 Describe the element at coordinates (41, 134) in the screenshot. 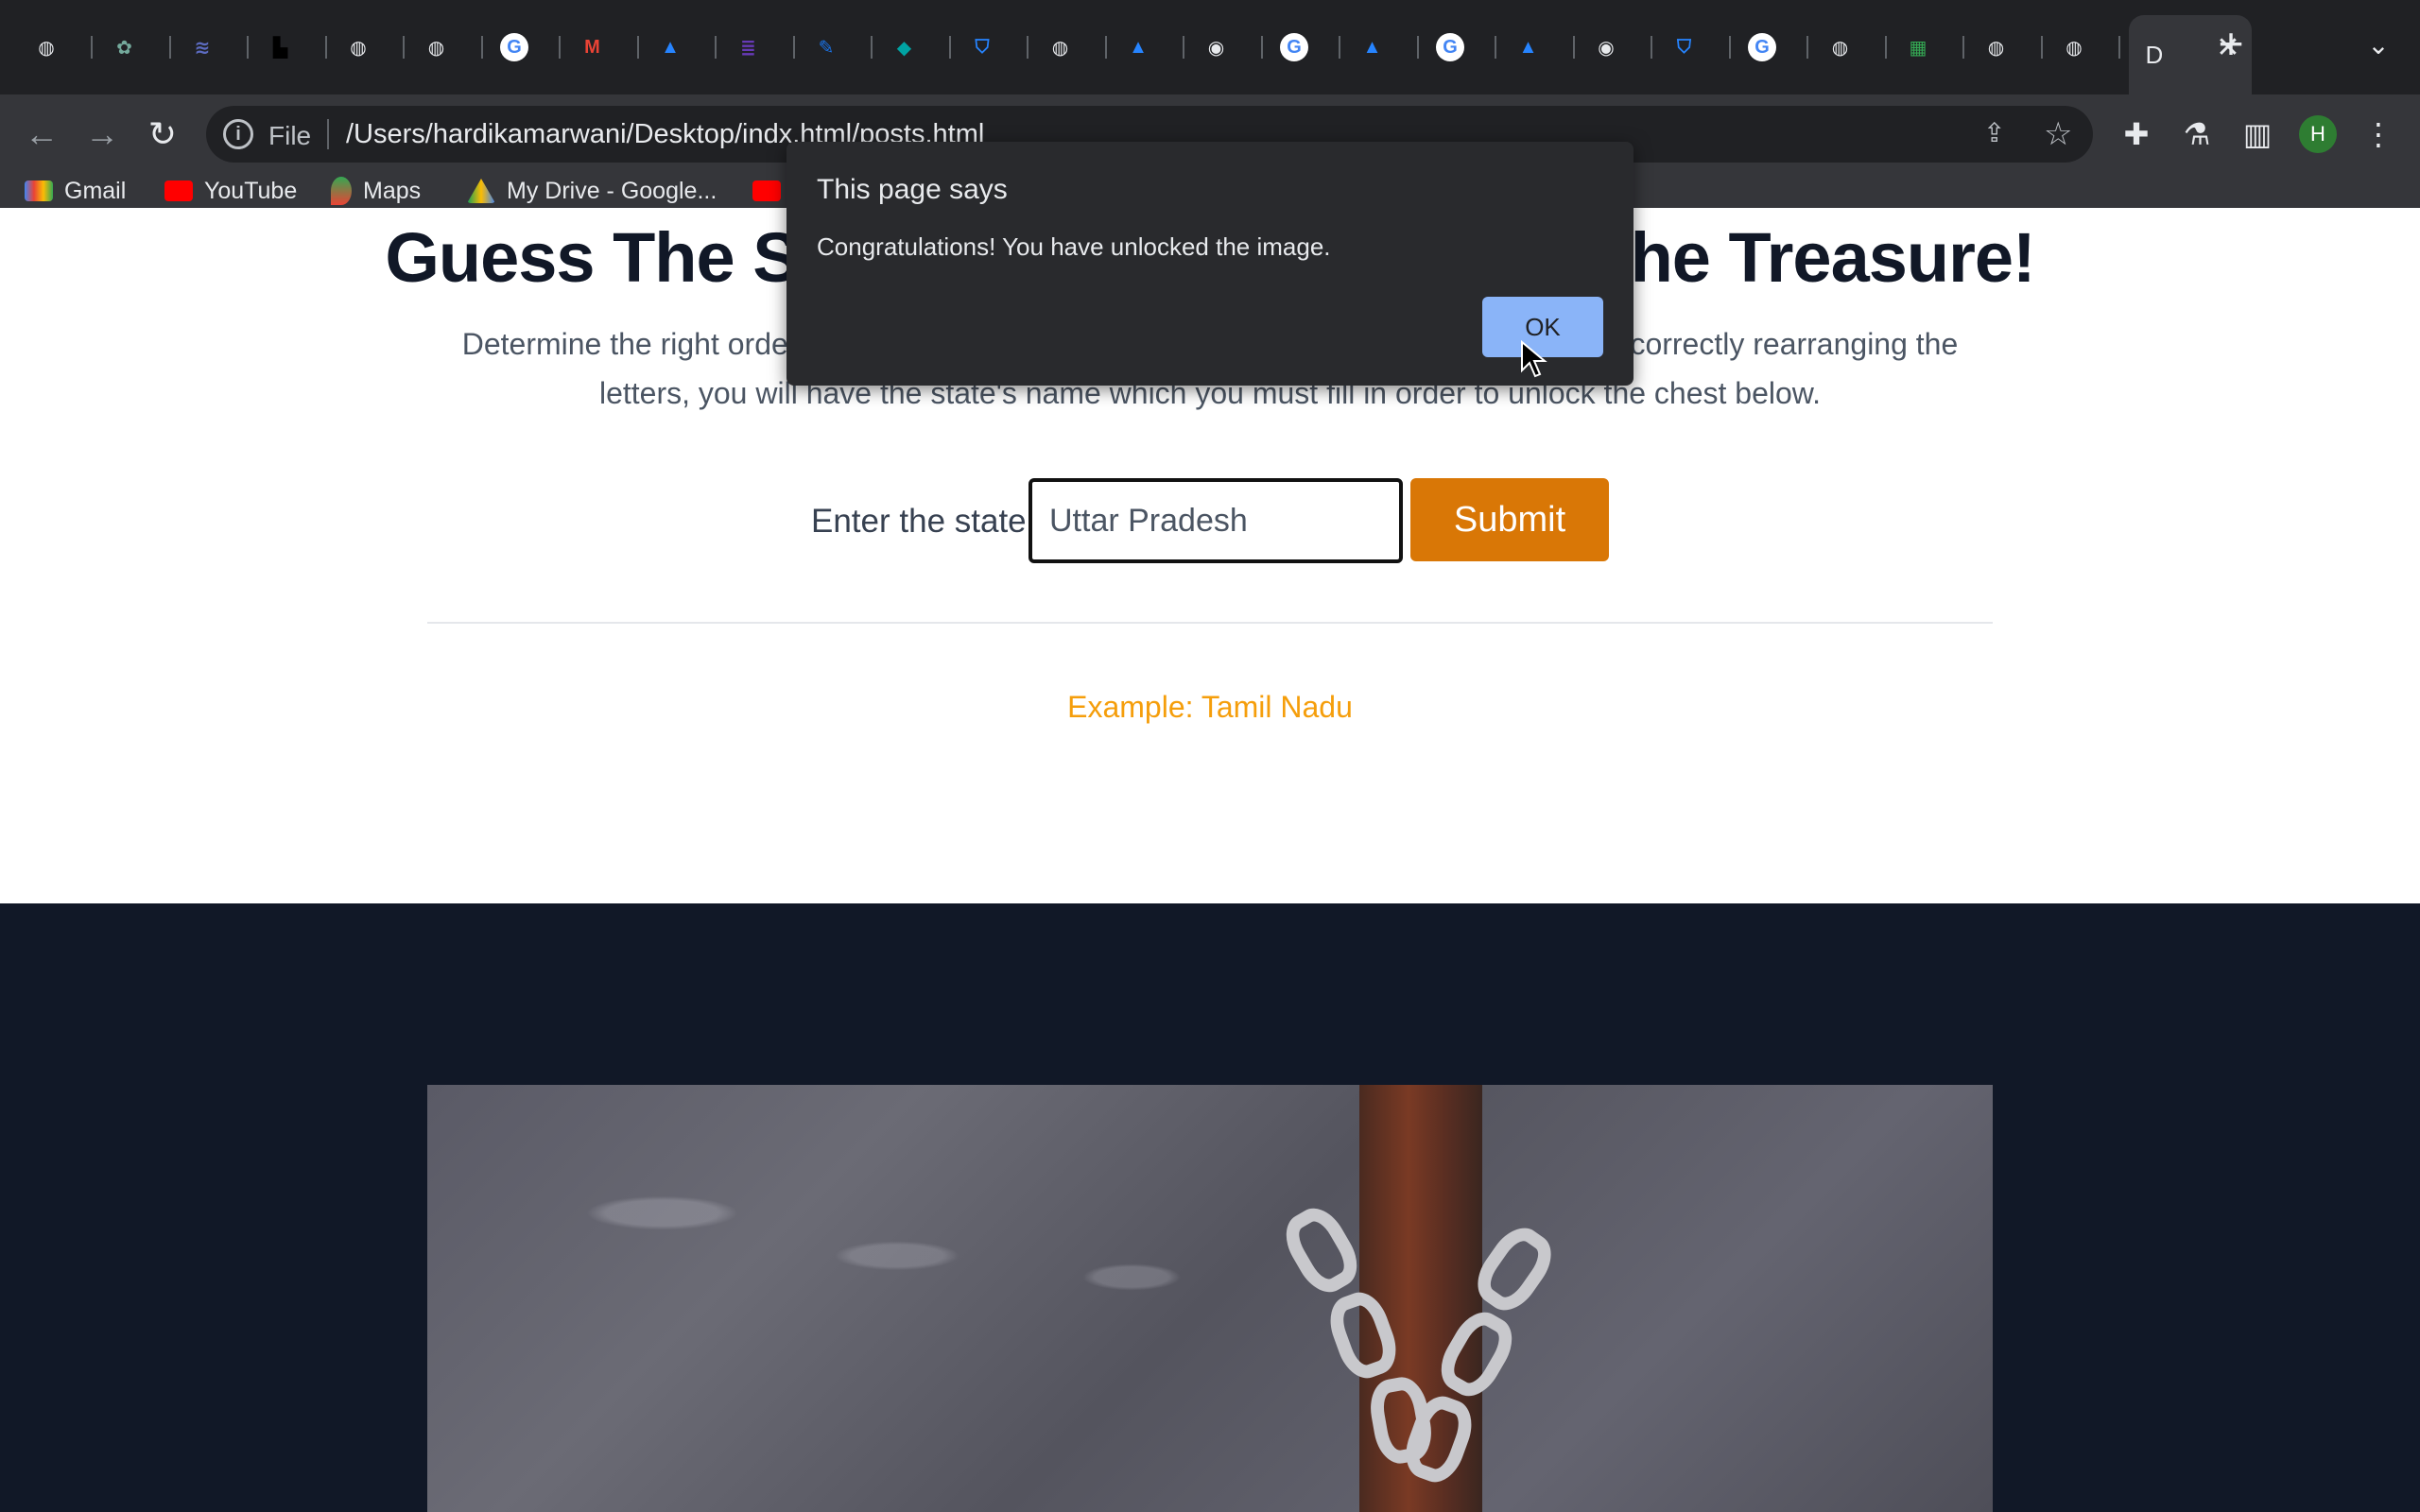

I see `back-button: ←` at that location.